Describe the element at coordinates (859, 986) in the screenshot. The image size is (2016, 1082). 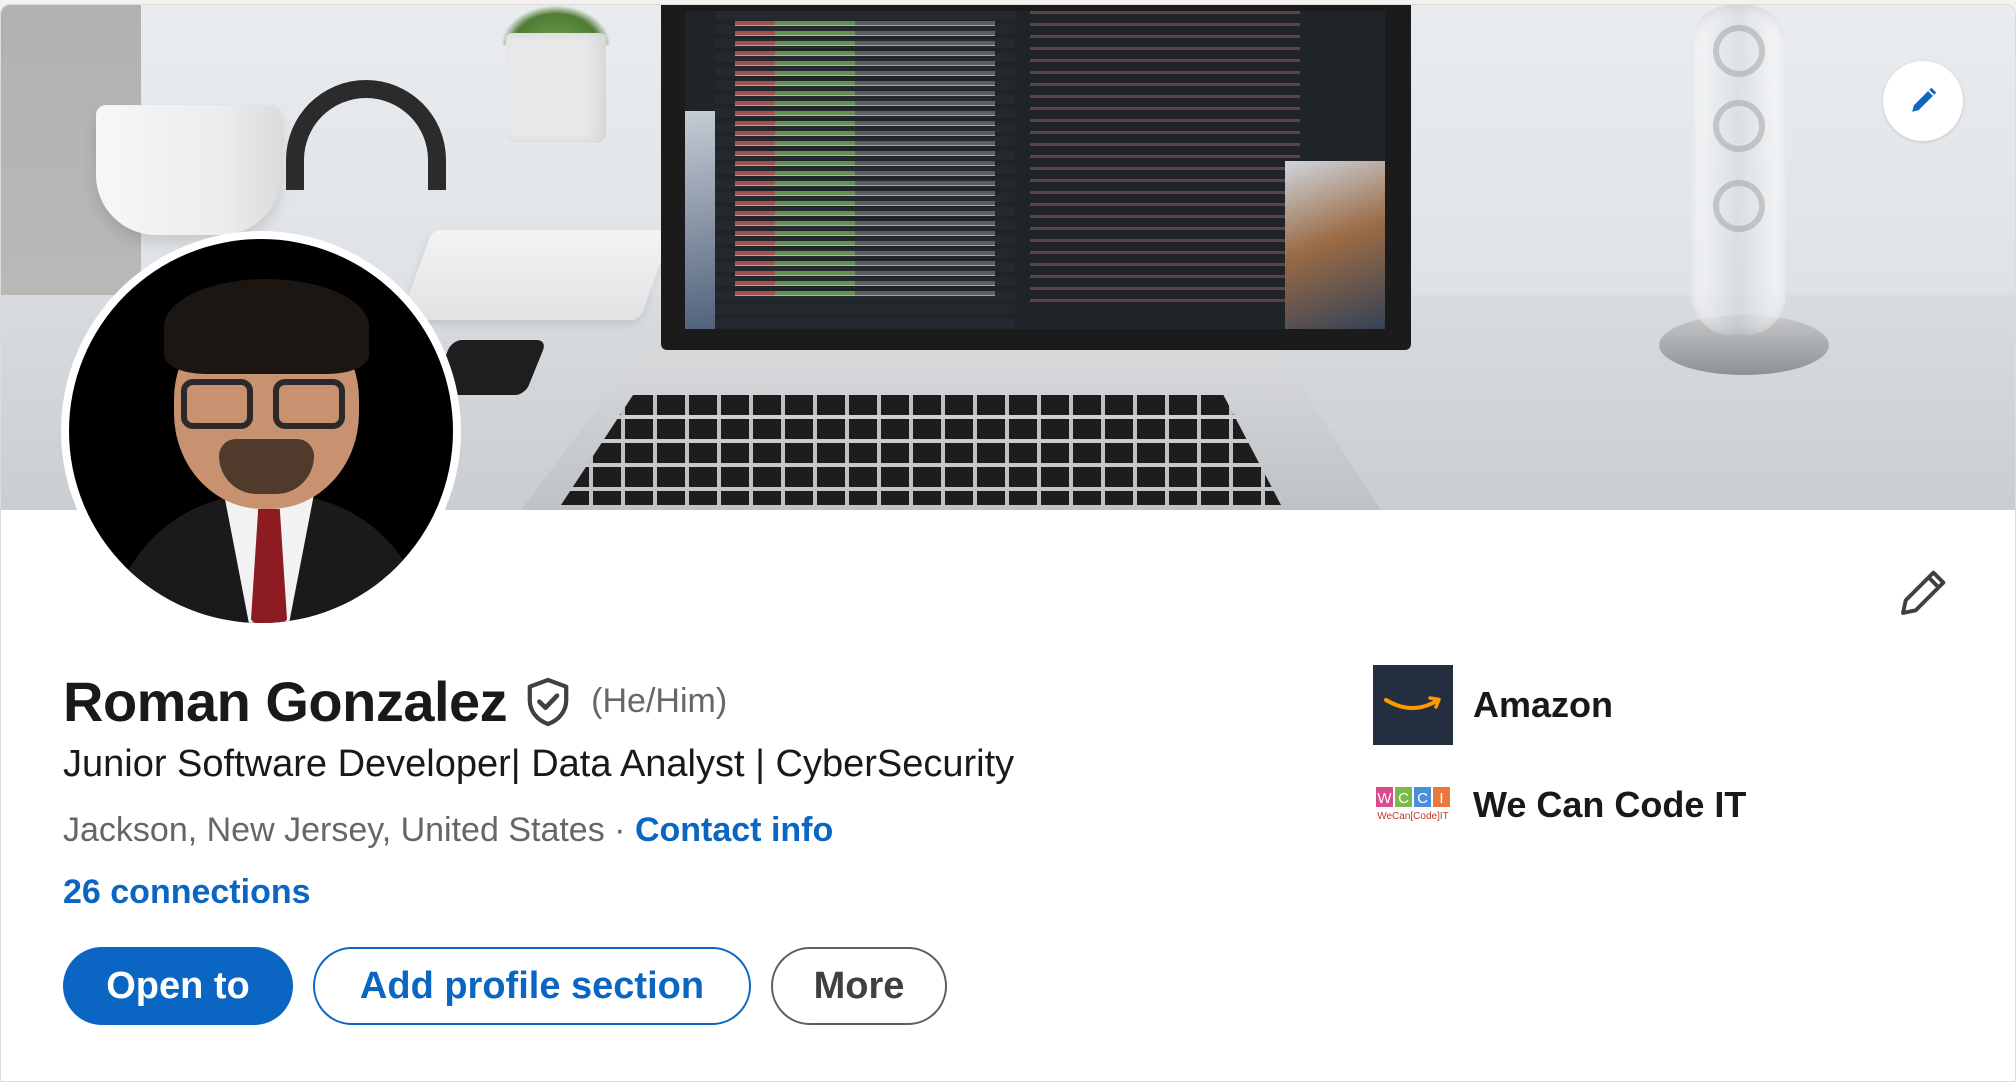
I see `more-button: More` at that location.